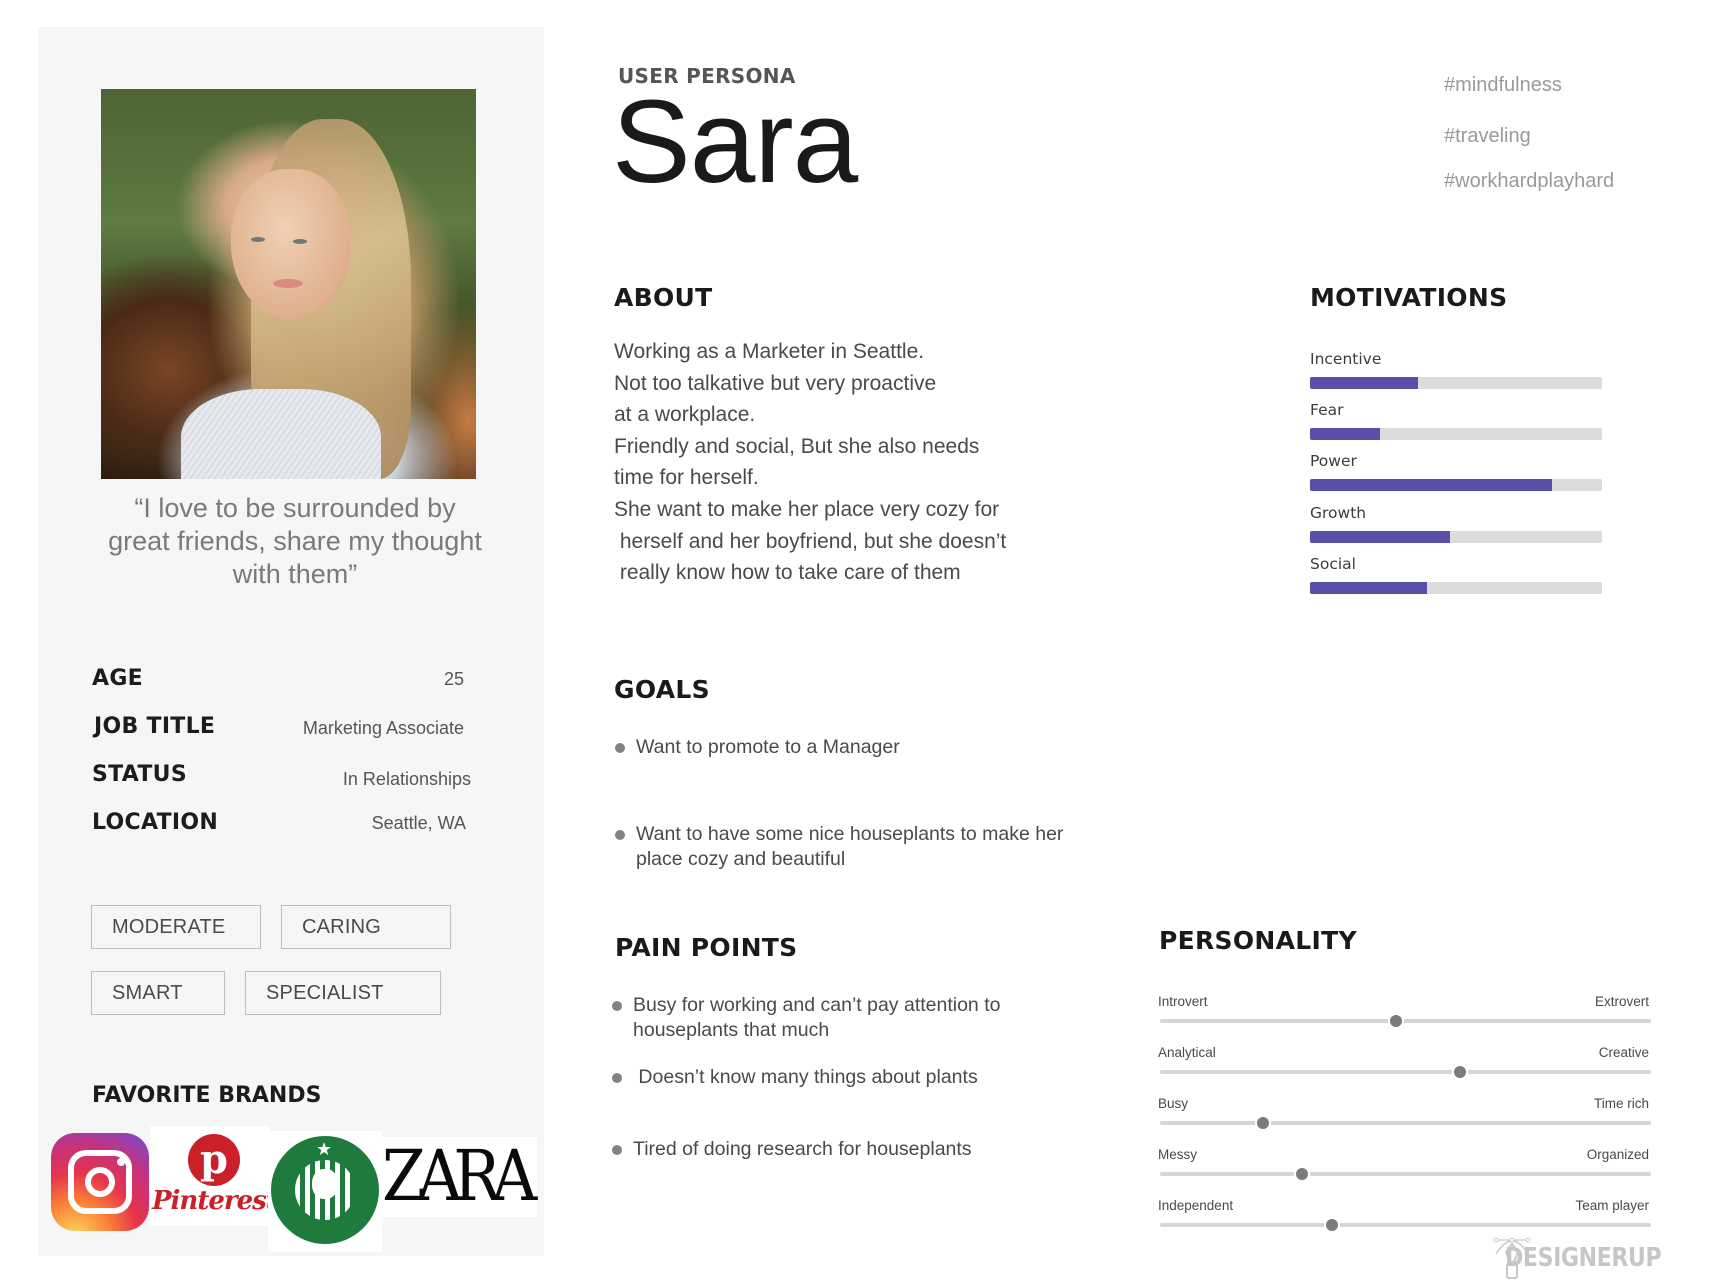 Image resolution: width=1717 pixels, height=1286 pixels. What do you see at coordinates (663, 297) in the screenshot?
I see `about-title: ABOUT` at bounding box center [663, 297].